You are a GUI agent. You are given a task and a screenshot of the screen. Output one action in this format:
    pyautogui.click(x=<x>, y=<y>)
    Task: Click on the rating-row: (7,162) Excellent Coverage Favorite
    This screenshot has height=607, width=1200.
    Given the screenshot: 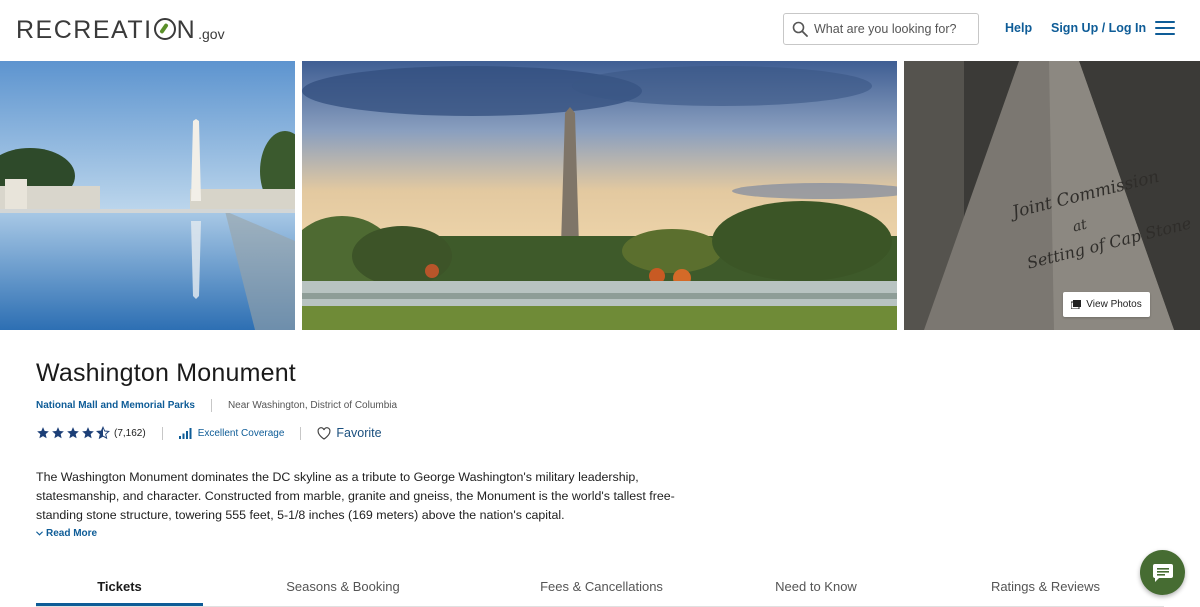 What is the action you would take?
    pyautogui.click(x=209, y=433)
    